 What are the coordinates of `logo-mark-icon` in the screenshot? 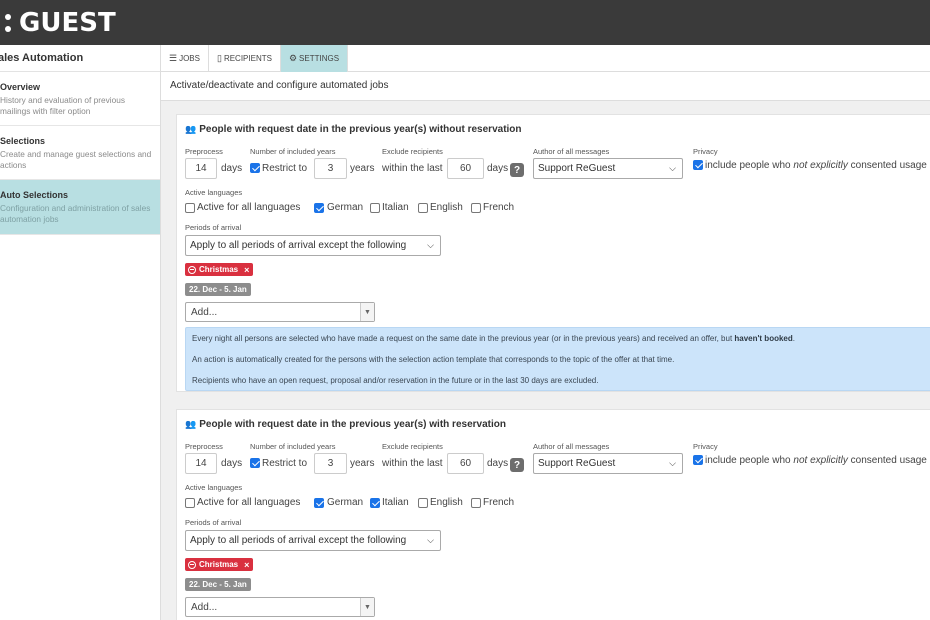 It's located at (5, 23).